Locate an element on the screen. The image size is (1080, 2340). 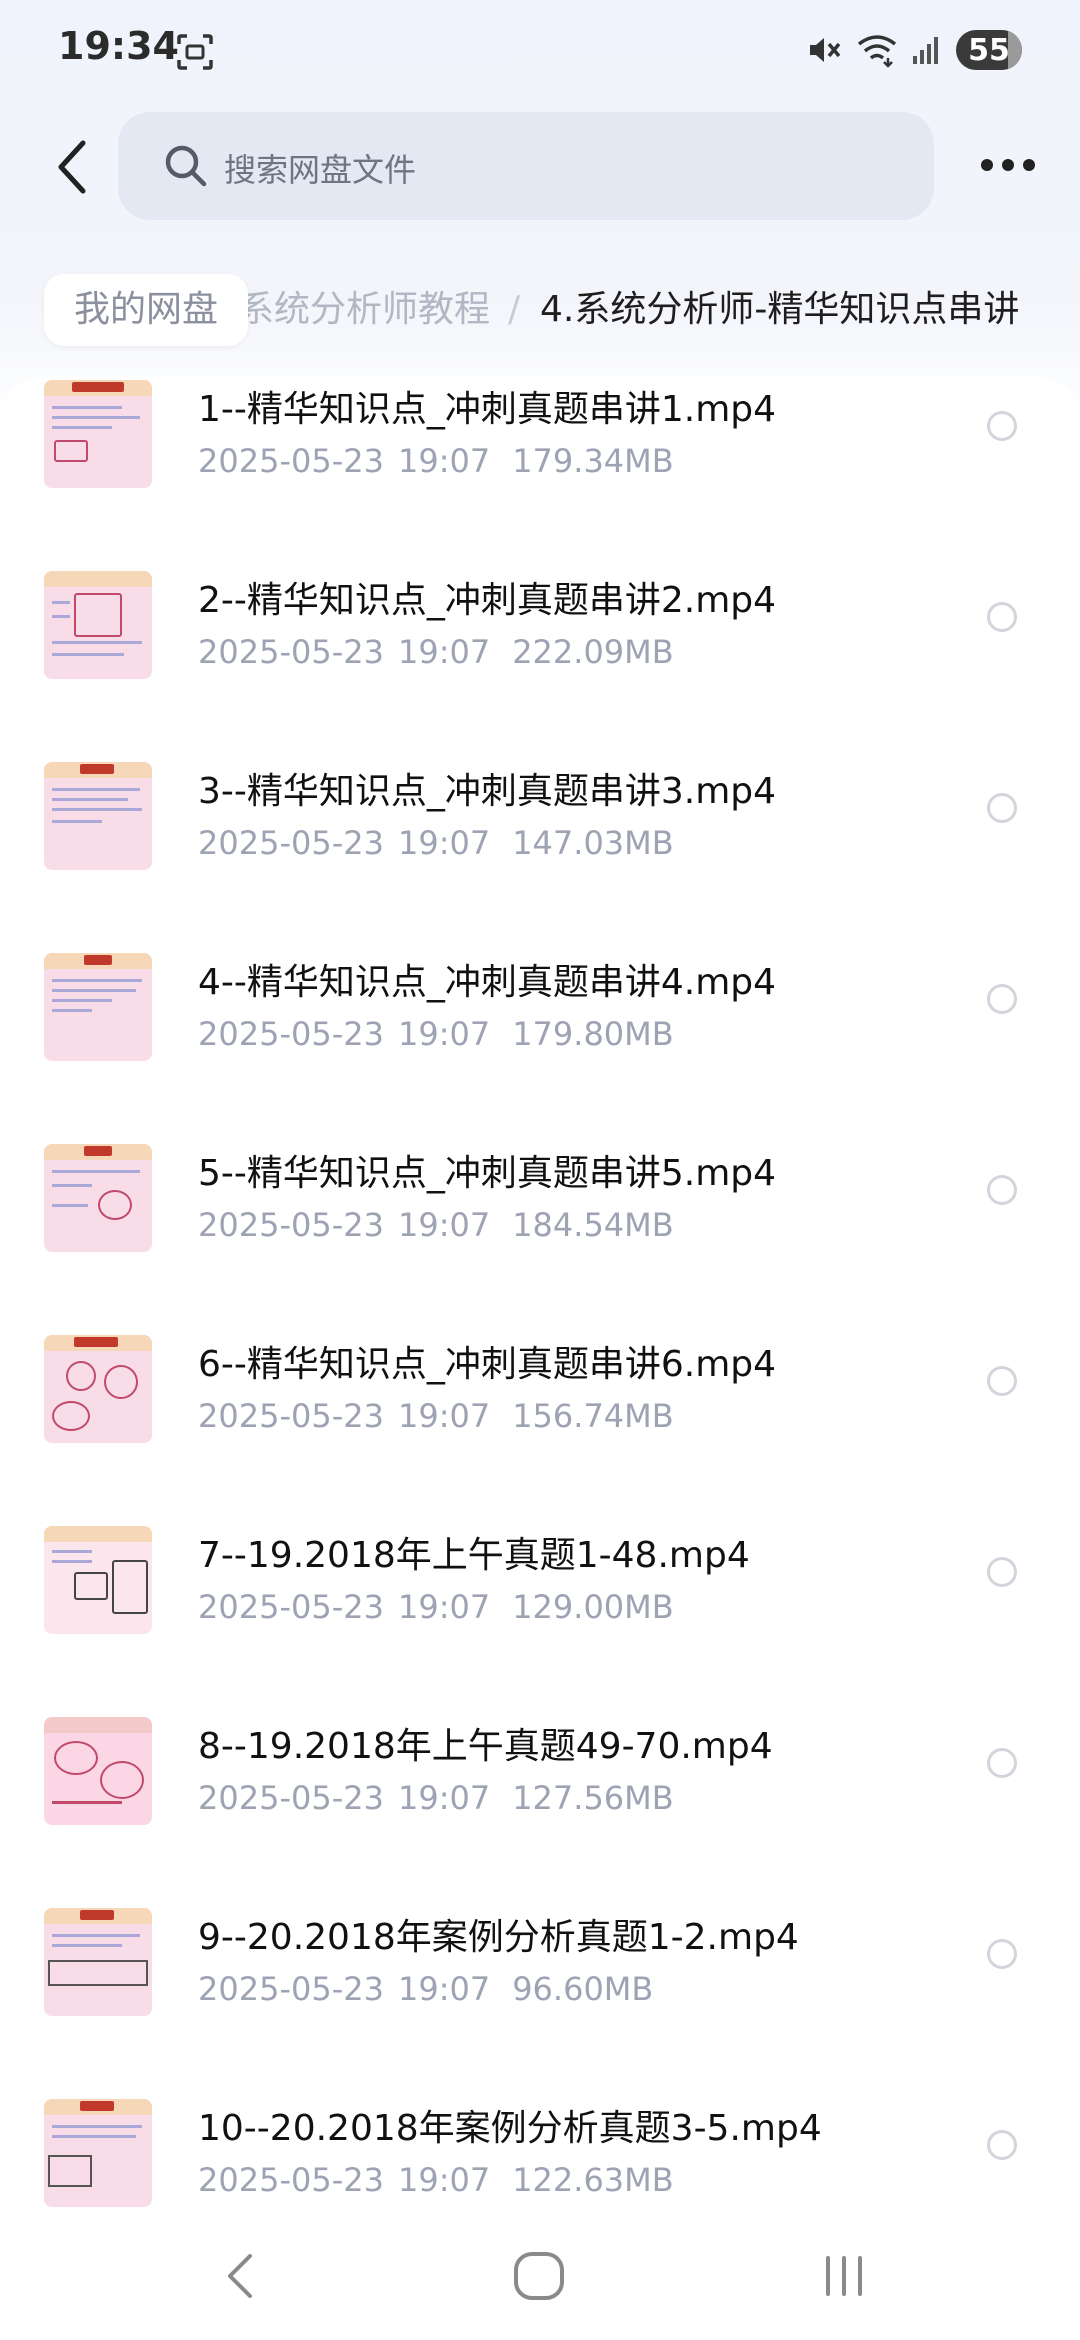
file-size: 156.74MB is located at coordinates (593, 1416).